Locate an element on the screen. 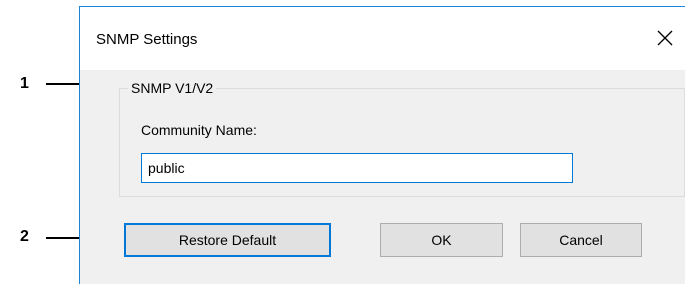 Image resolution: width=685 pixels, height=284 pixels. ok-button: OK is located at coordinates (441, 240).